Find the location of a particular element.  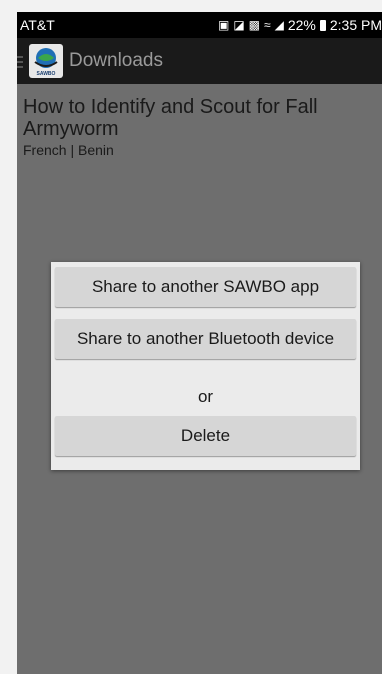

sawbo-logo: SAWBO is located at coordinates (46, 61).